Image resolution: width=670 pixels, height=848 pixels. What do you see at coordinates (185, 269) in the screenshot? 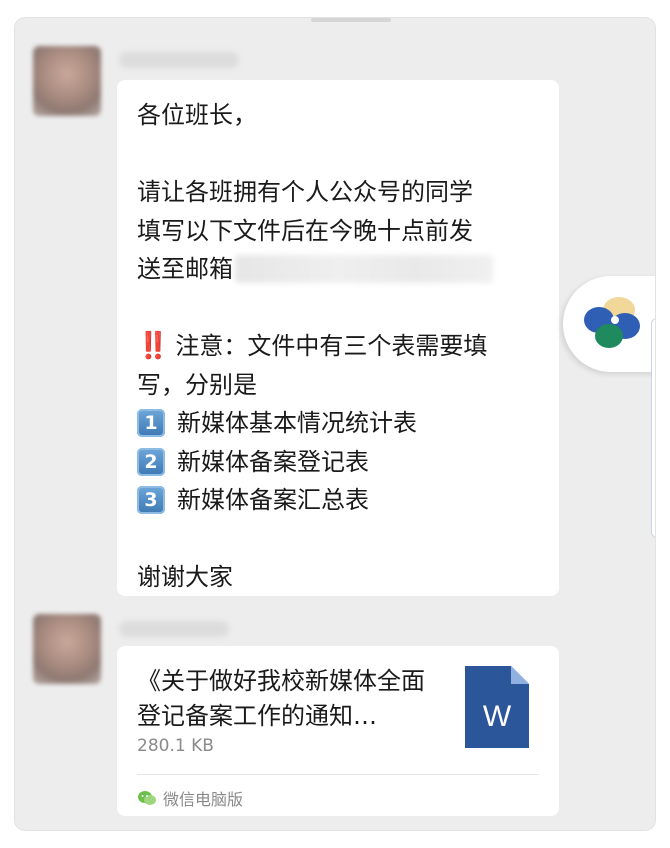
I see `email-prefix: 送至邮箱` at bounding box center [185, 269].